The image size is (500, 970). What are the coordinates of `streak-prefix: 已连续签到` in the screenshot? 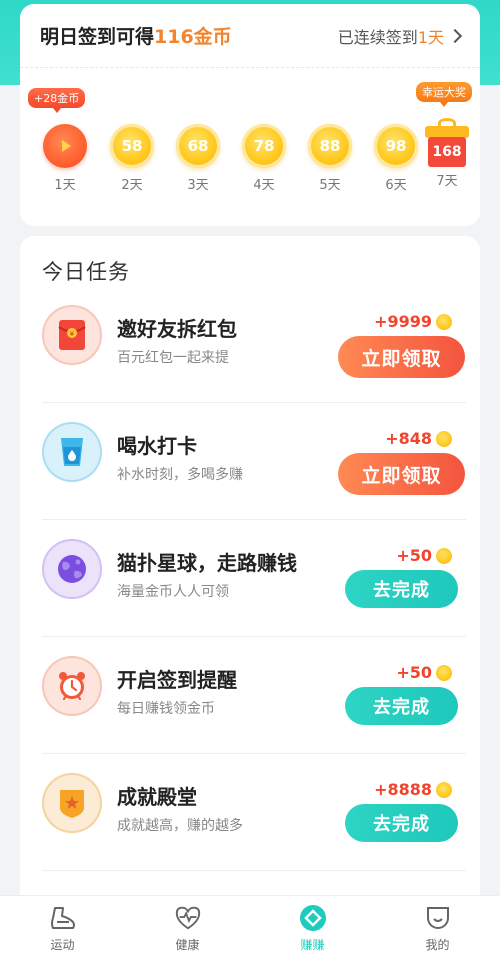 It's located at (377, 37).